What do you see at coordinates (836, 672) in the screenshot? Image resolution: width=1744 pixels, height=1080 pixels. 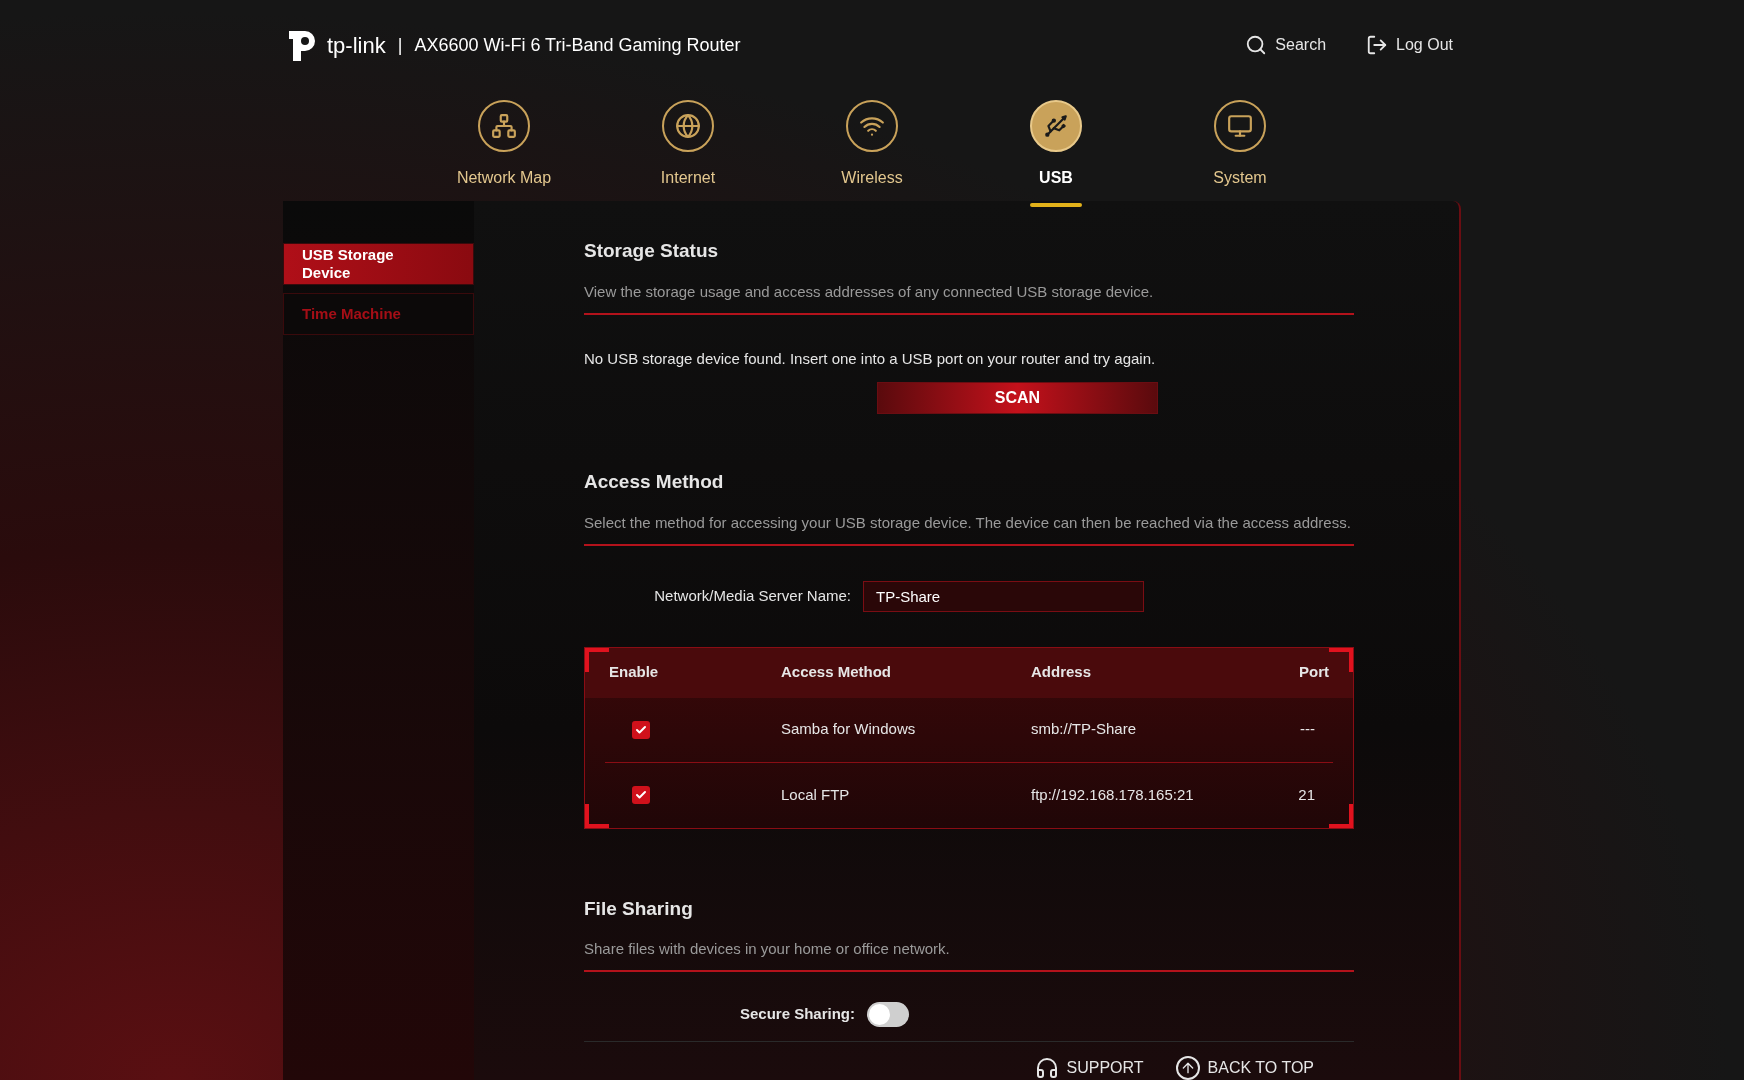 I see `column-header: Access Method` at bounding box center [836, 672].